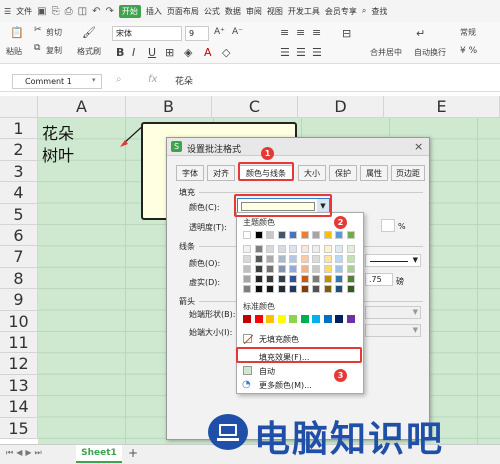 This screenshot has width=500, height=464. Describe the element at coordinates (89, 32) in the screenshot. I see `format-painter-icon: 🖌` at that location.